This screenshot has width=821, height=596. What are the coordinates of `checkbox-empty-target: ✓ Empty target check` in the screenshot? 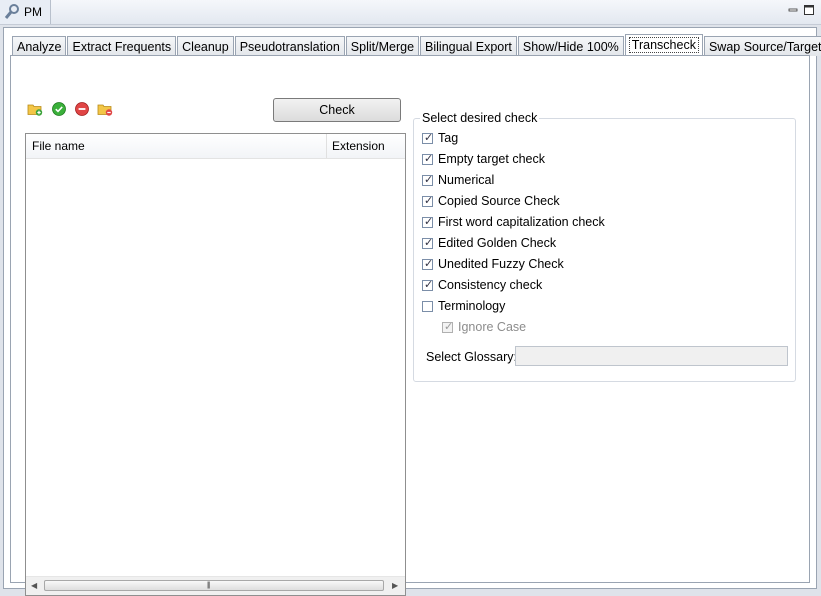 It's located at (483, 159).